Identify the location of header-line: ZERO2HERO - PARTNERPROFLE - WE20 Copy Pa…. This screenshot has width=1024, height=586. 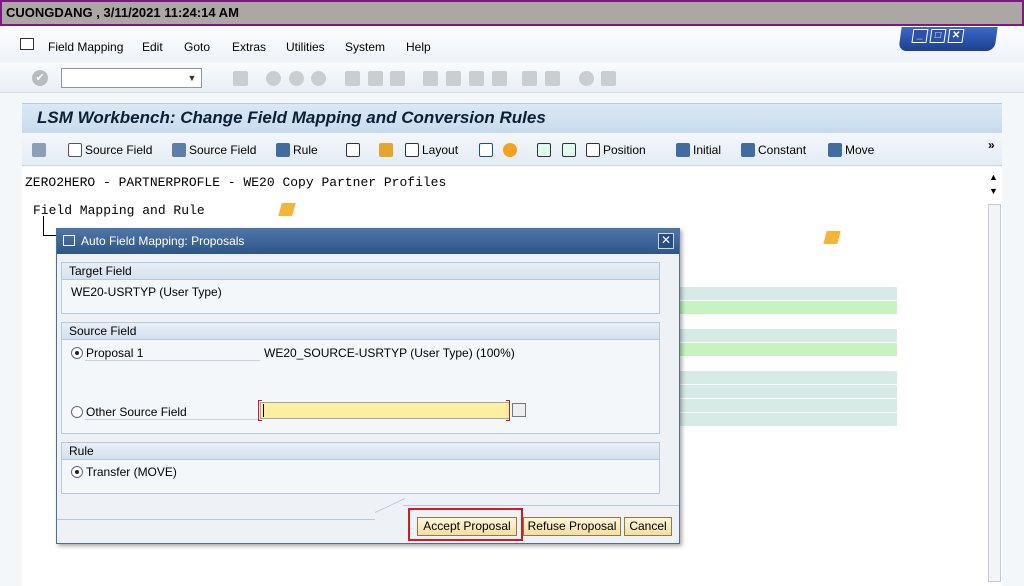
(236, 182).